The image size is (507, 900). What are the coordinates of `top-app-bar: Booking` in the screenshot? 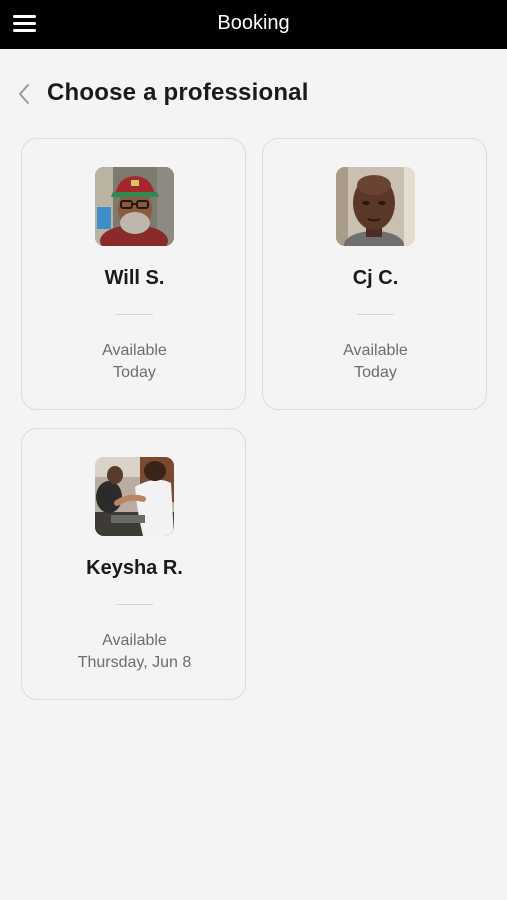 It's located at (253, 24).